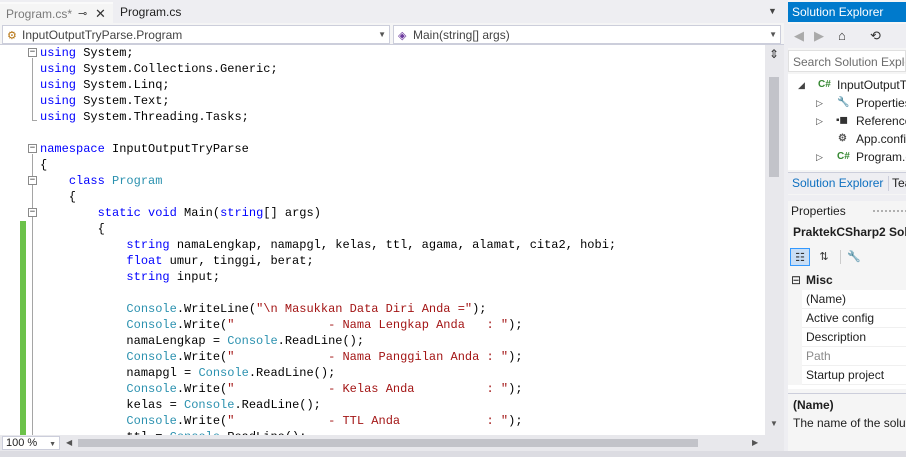  I want to click on type-dropdown: ⚙ InputOutputTryParse.Program ▼, so click(196, 34).